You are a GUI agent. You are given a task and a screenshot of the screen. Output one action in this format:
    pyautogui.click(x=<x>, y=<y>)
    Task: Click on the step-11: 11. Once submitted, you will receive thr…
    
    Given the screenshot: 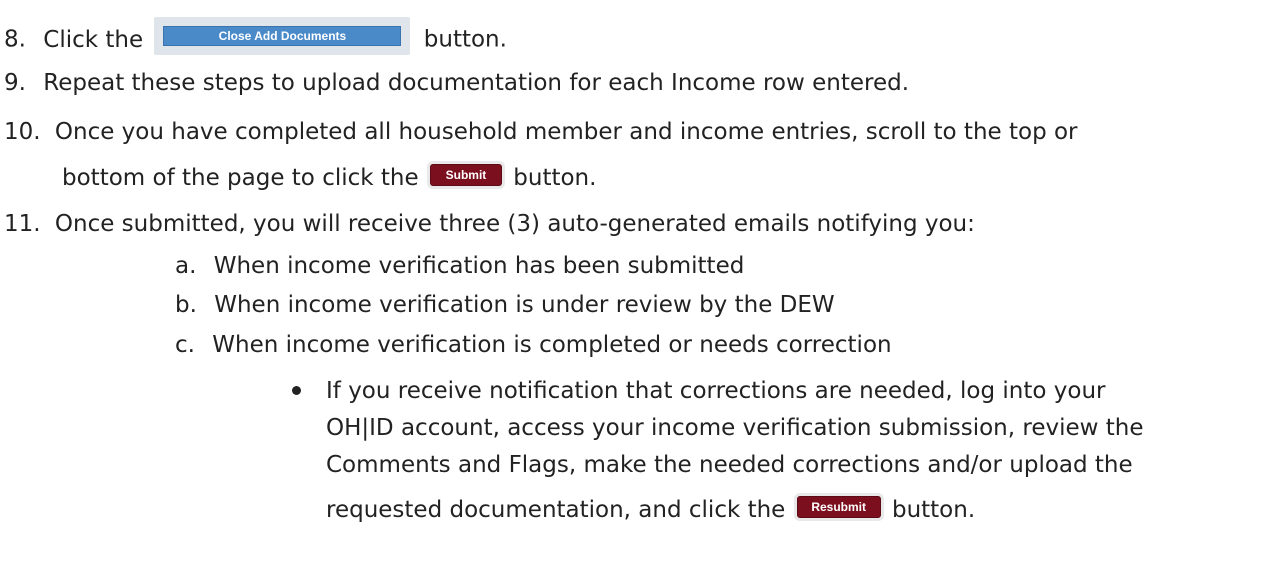 What is the action you would take?
    pyautogui.click(x=489, y=224)
    